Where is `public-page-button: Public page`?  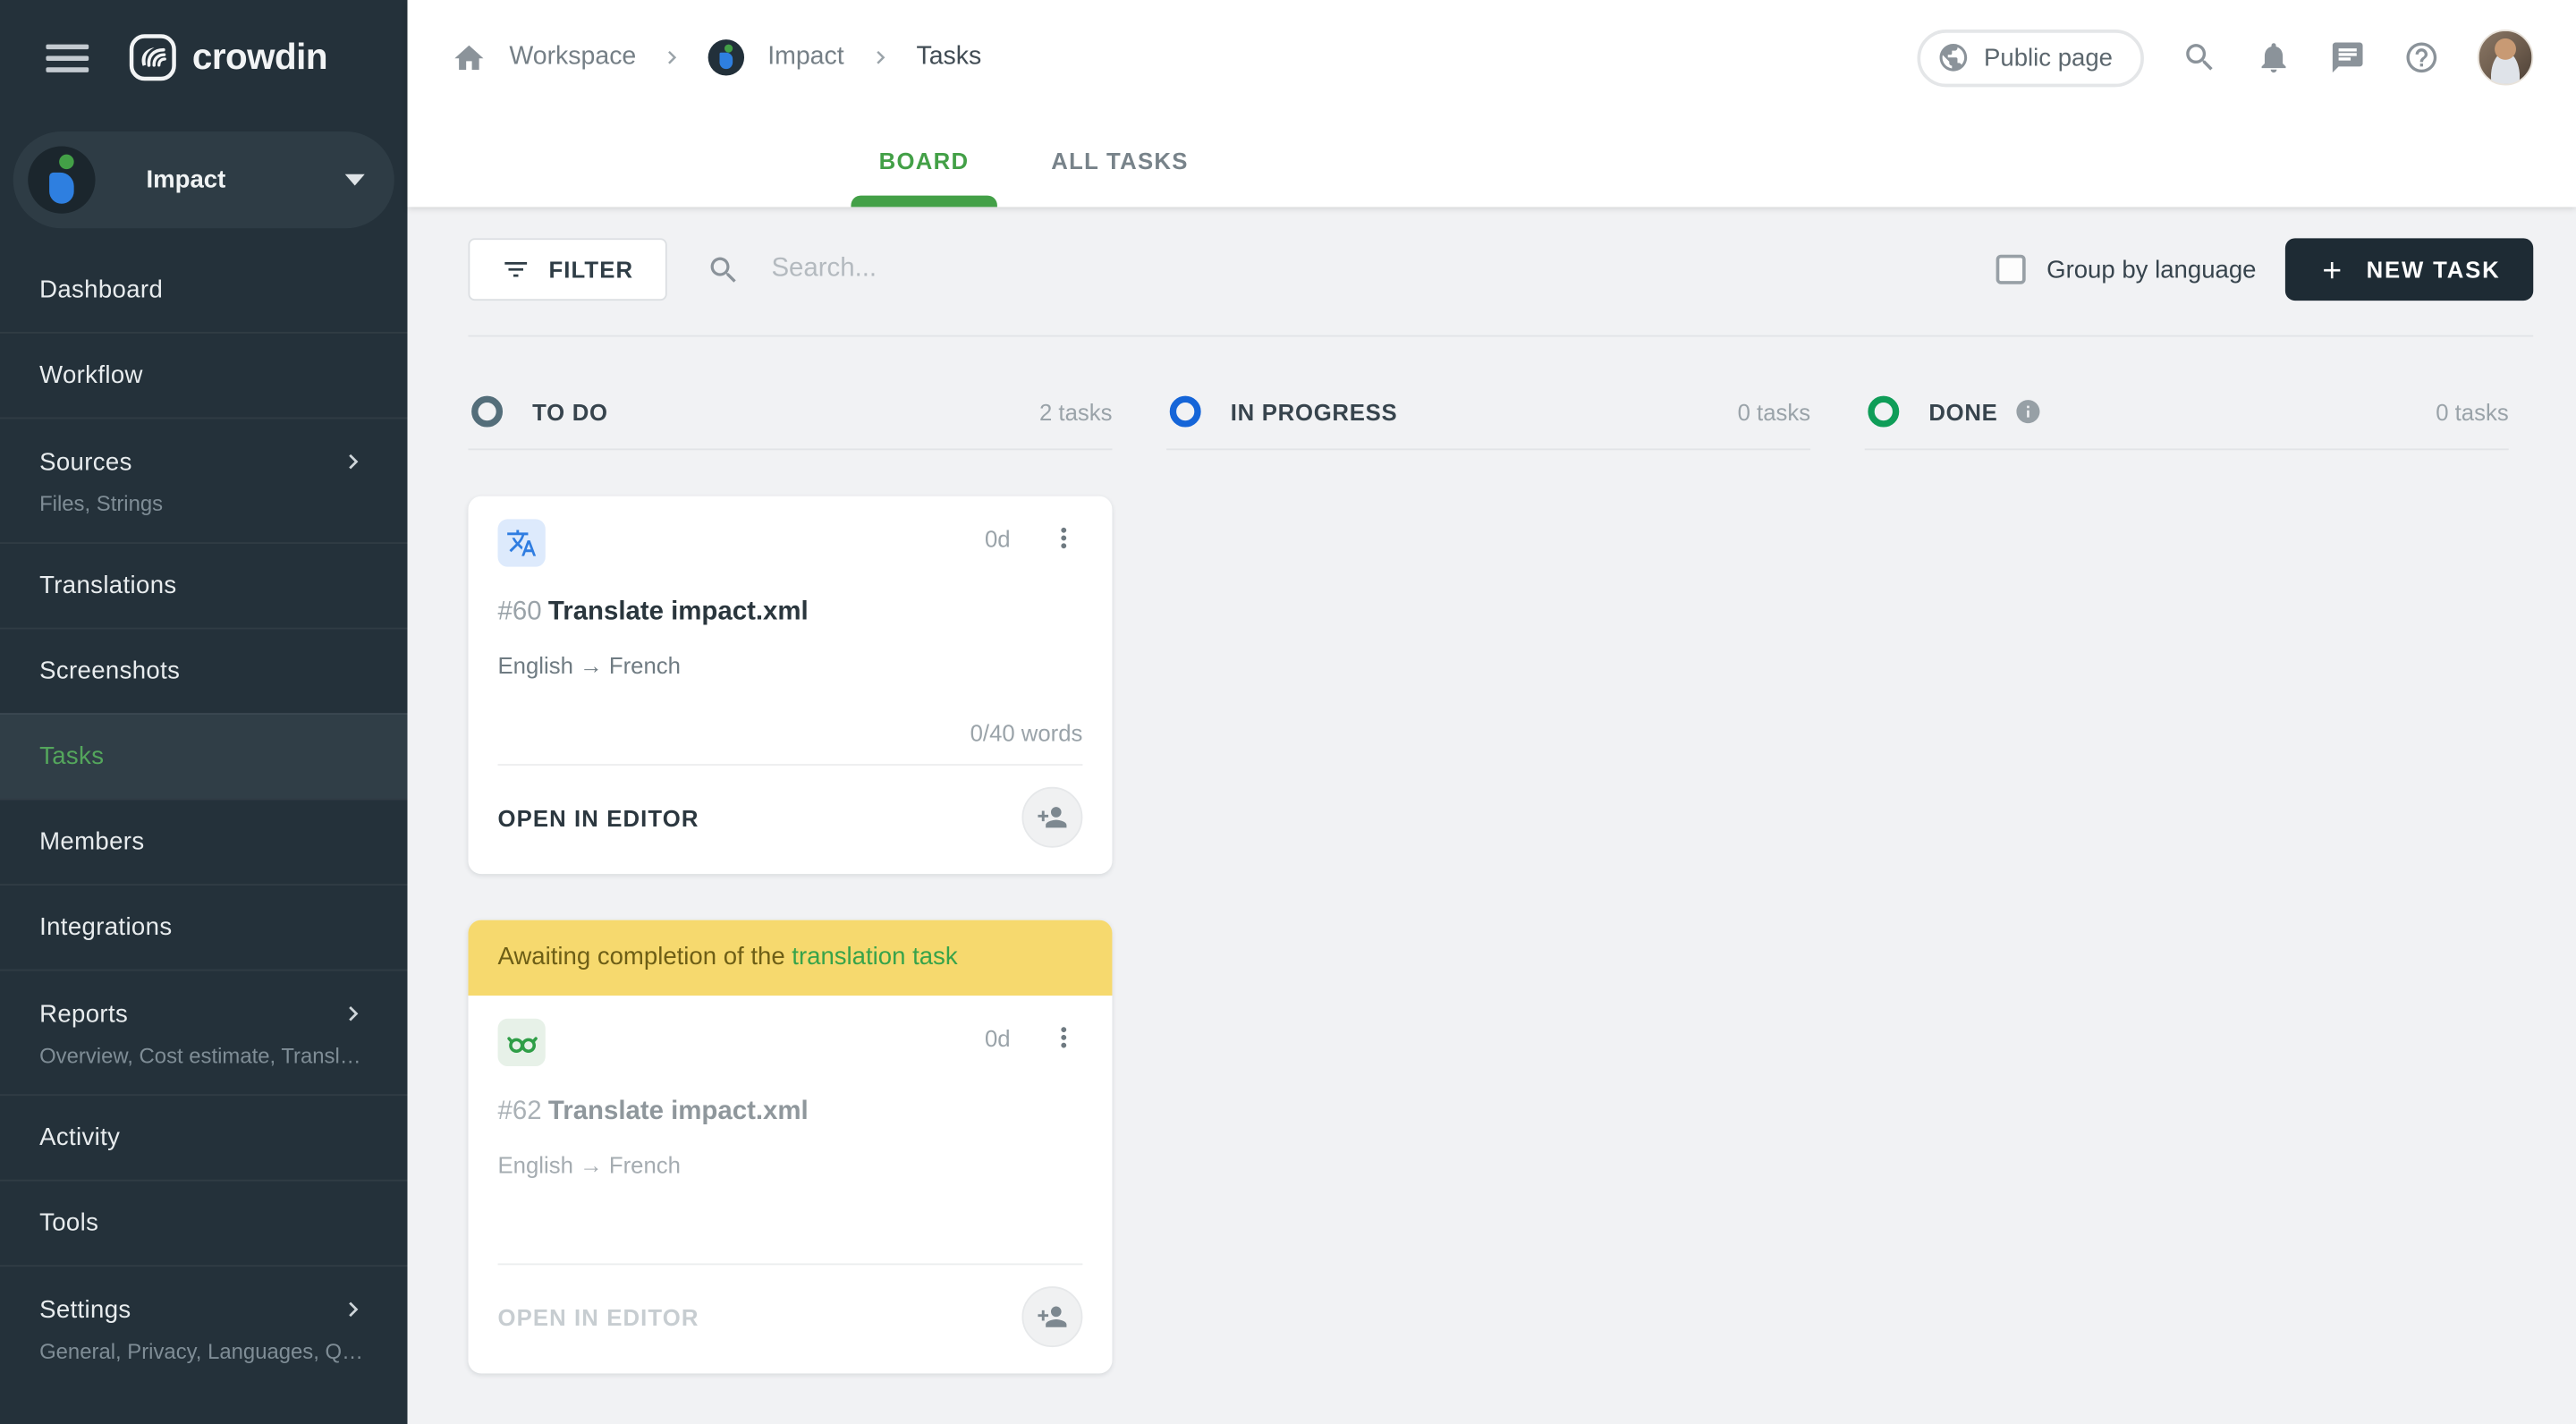
public-page-button: Public page is located at coordinates (2030, 58).